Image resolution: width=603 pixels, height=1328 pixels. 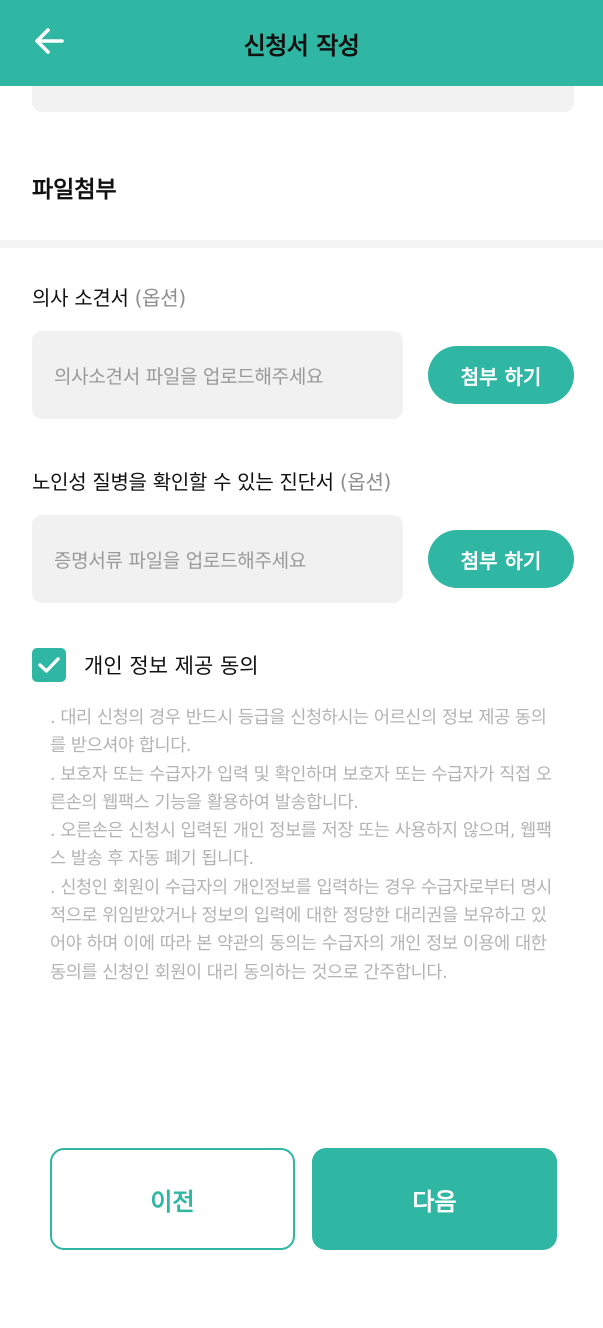 I want to click on check-icon, so click(x=49, y=665).